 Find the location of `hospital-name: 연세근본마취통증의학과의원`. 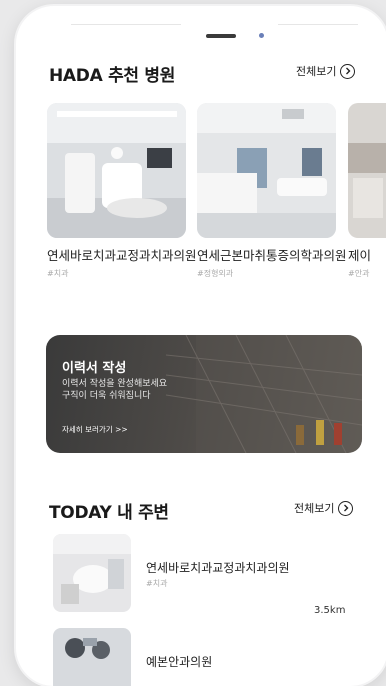

hospital-name: 연세근본마취통증의학과의원 is located at coordinates (272, 255).